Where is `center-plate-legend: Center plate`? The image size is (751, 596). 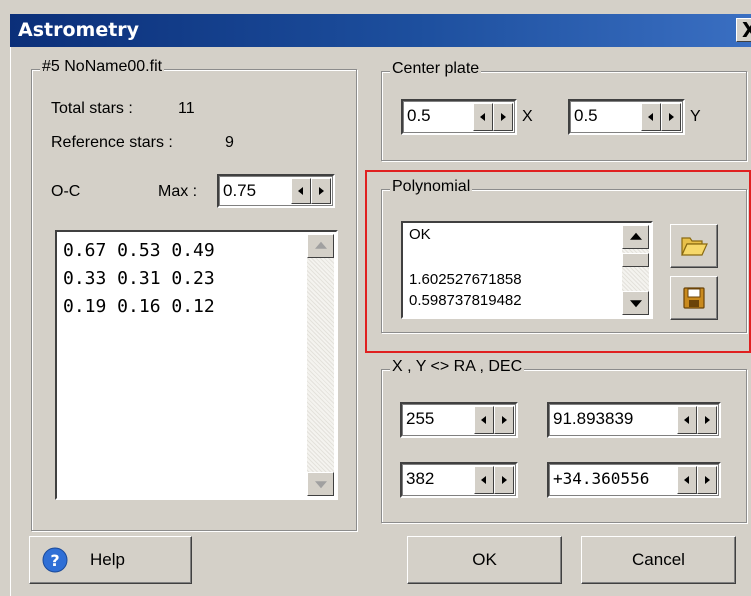 center-plate-legend: Center plate is located at coordinates (436, 69).